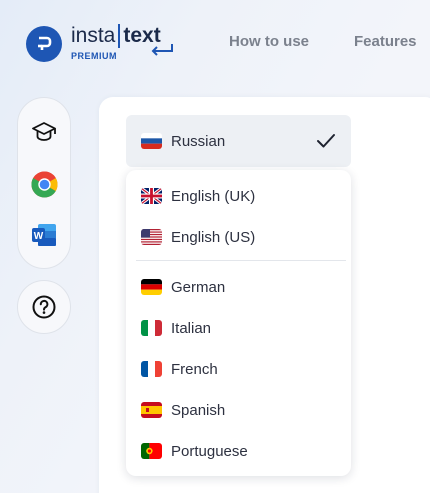 The image size is (430, 493). What do you see at coordinates (238, 141) in the screenshot?
I see `language-select-button: Russian` at bounding box center [238, 141].